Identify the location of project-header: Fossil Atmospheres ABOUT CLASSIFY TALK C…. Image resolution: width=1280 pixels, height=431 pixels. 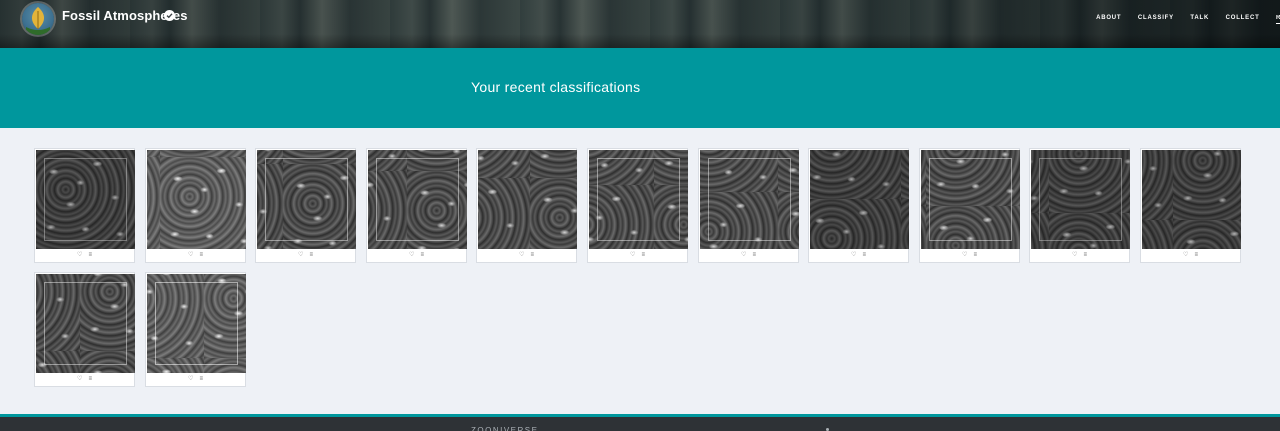
(640, 24).